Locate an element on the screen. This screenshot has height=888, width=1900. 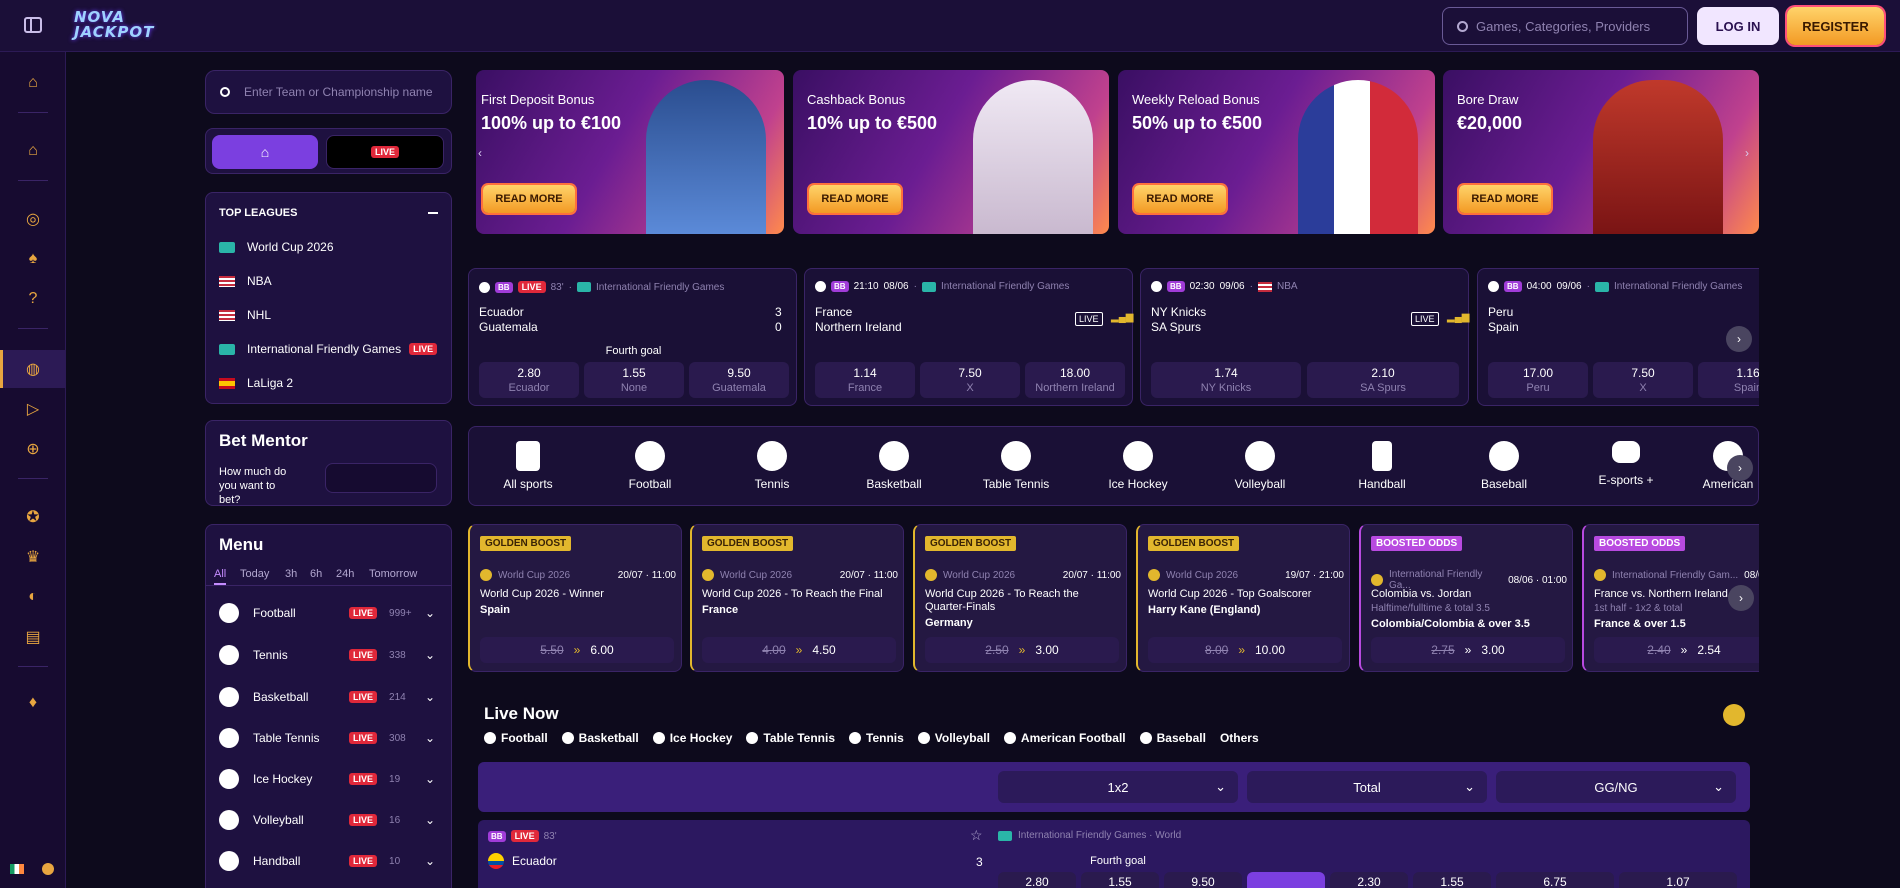
odd-button: 1.74 NY Knicks is located at coordinates (1226, 380).